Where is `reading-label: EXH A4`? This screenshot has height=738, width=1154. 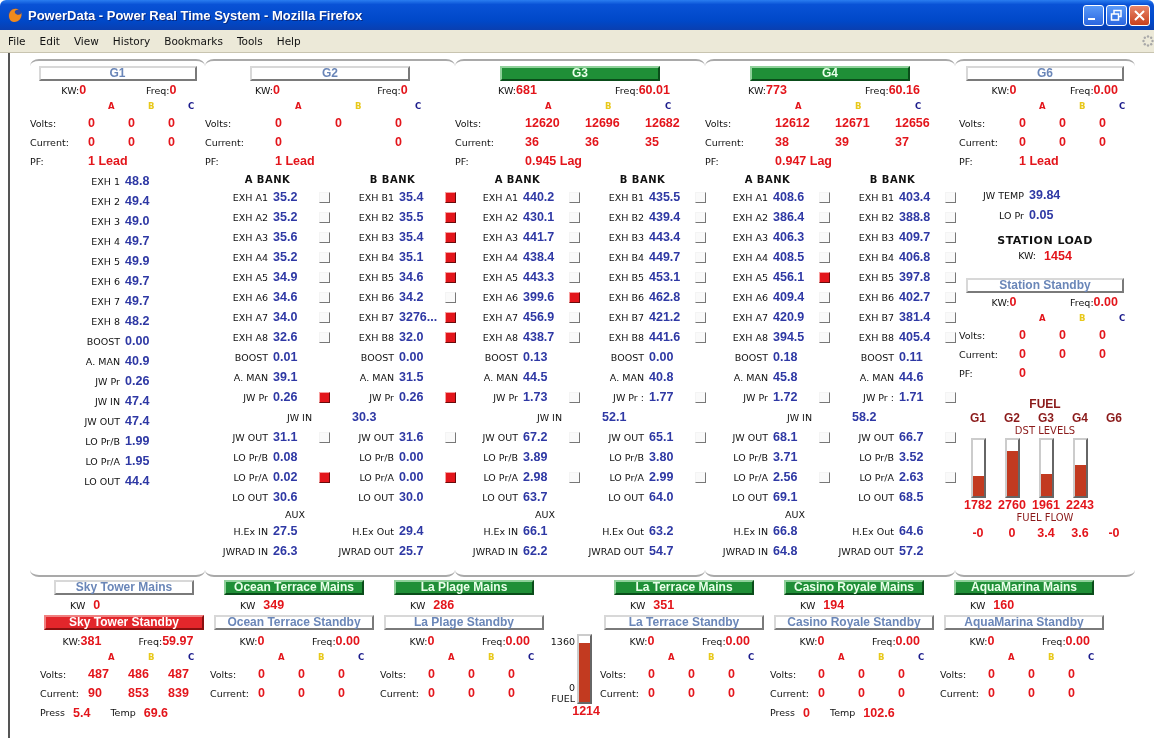 reading-label: EXH A4 is located at coordinates (500, 257).